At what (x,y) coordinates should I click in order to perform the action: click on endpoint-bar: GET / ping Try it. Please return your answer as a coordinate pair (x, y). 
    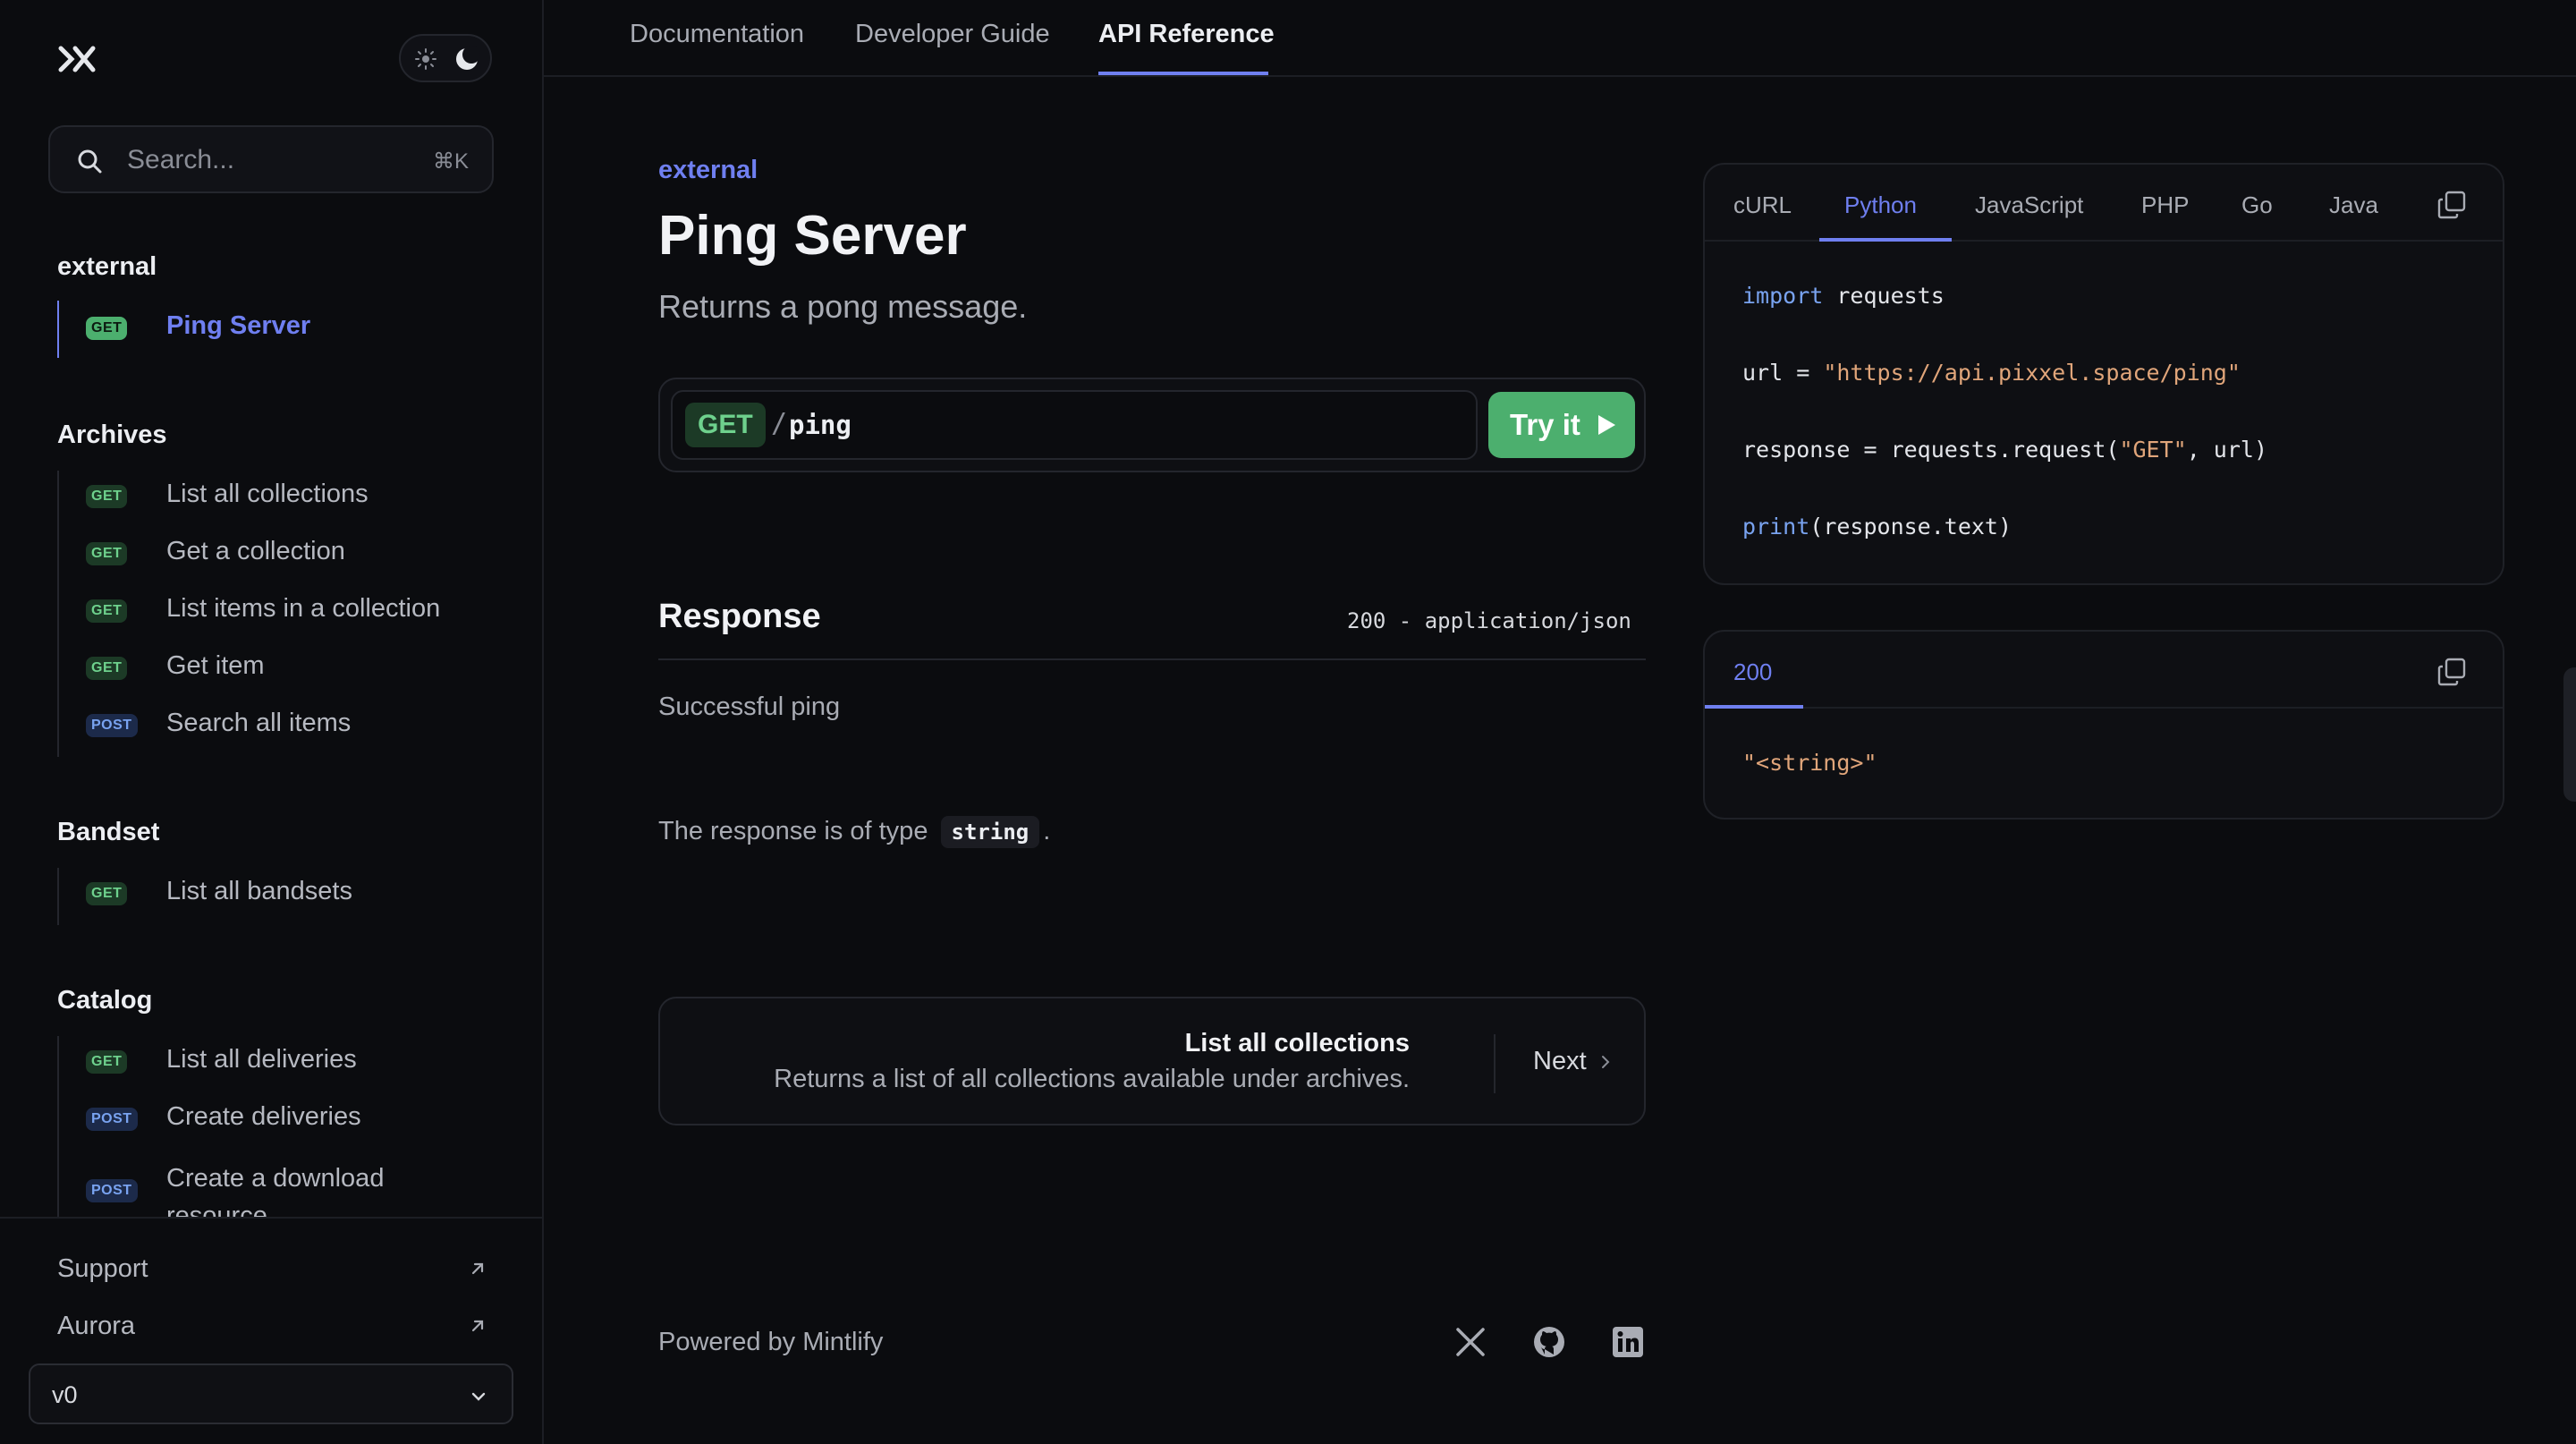
    Looking at the image, I should click on (1152, 425).